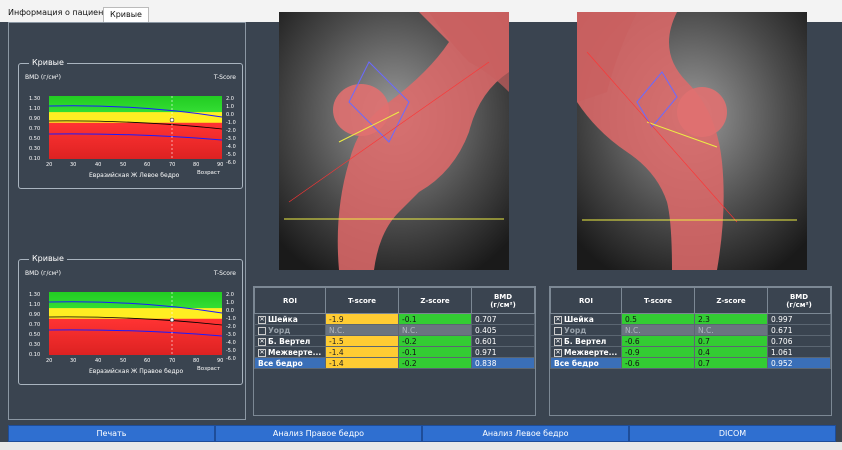  I want to click on bmd-cell: 1.061, so click(799, 352).